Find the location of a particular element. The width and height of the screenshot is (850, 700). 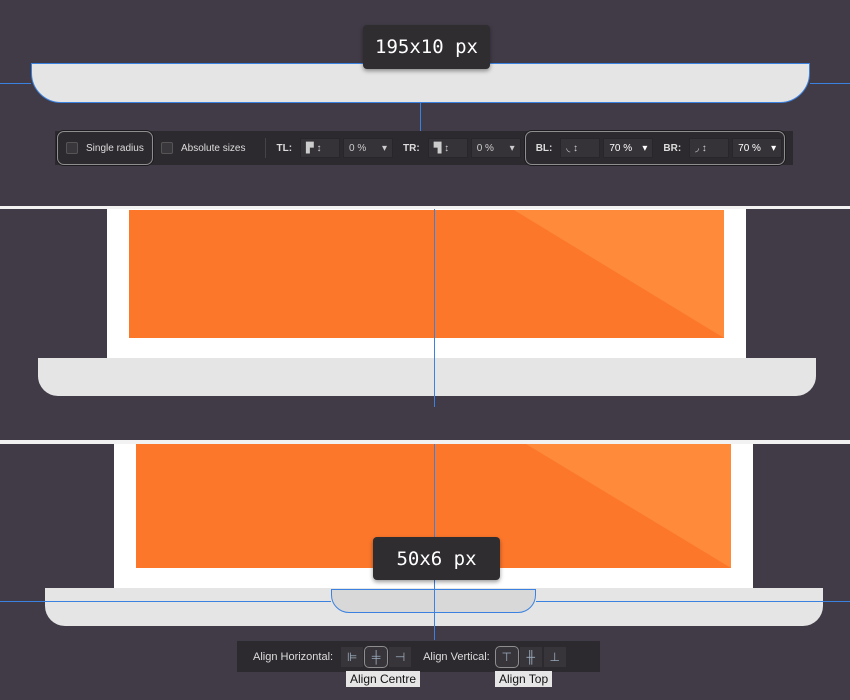

align-centre-tooltip: Align Centre is located at coordinates (383, 679).